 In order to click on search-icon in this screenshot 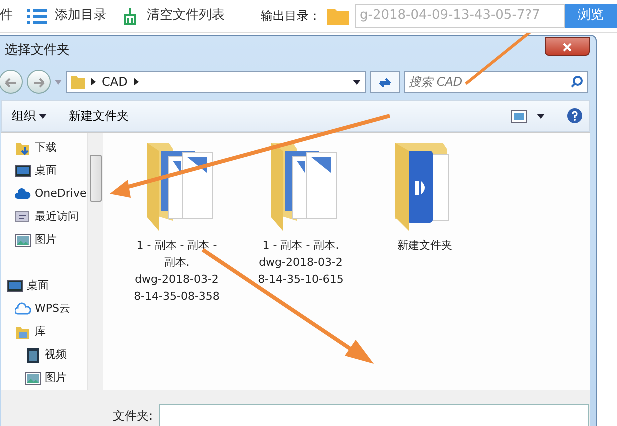, I will do `click(577, 82)`.